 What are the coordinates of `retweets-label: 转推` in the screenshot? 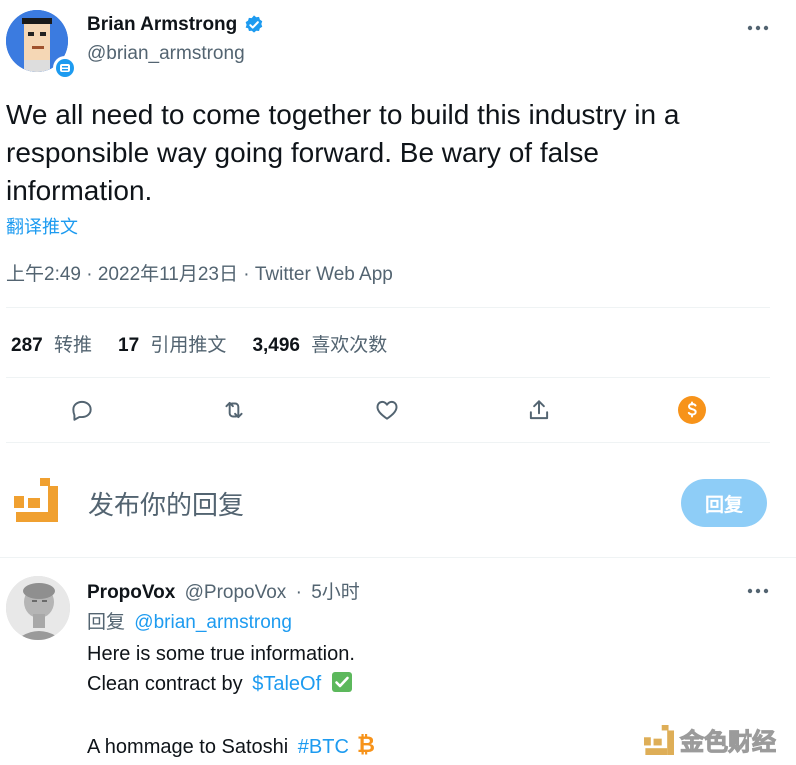 It's located at (72, 345).